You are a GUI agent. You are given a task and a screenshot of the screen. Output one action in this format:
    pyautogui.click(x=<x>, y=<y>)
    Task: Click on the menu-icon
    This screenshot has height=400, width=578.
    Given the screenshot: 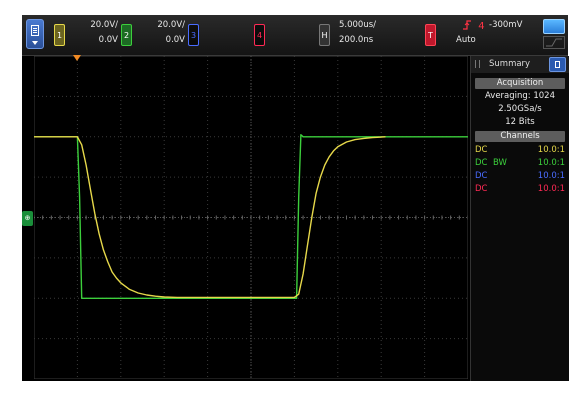 What is the action you would take?
    pyautogui.click(x=35, y=30)
    